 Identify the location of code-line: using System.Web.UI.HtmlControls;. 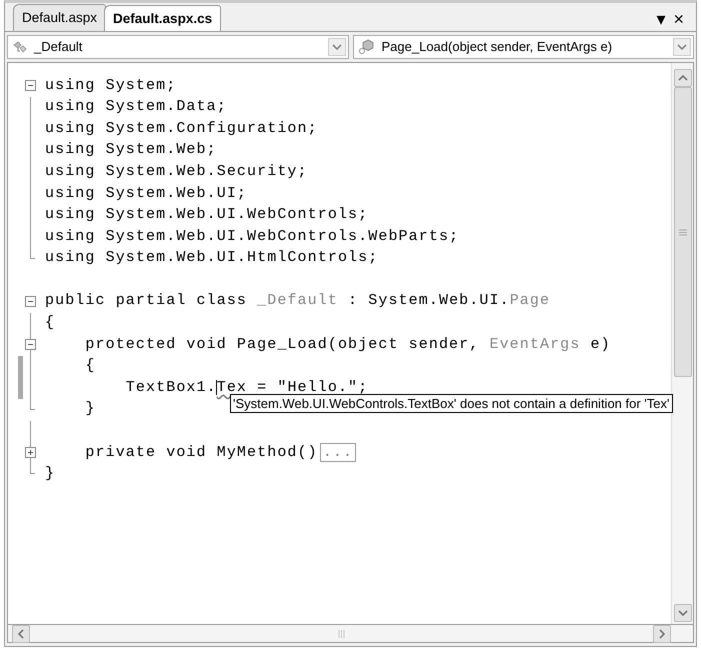
(211, 258).